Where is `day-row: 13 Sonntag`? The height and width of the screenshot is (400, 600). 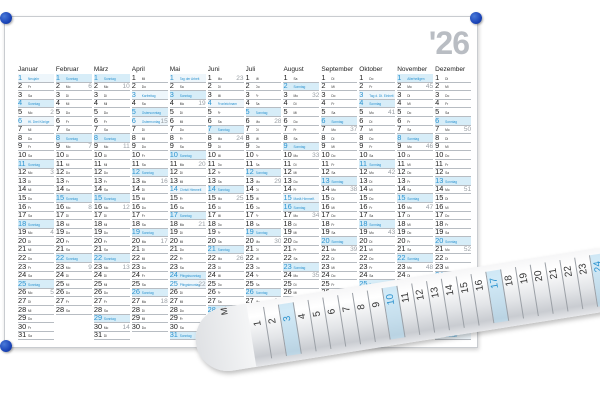 day-row: 13 Sonntag is located at coordinates (339, 181).